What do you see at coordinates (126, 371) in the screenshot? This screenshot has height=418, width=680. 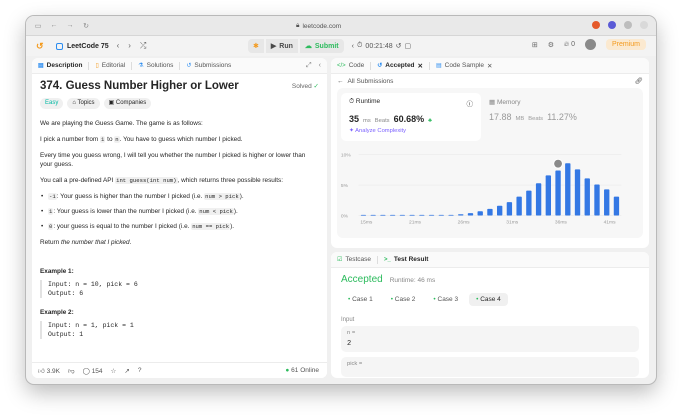 I see `share-icon: ↗` at bounding box center [126, 371].